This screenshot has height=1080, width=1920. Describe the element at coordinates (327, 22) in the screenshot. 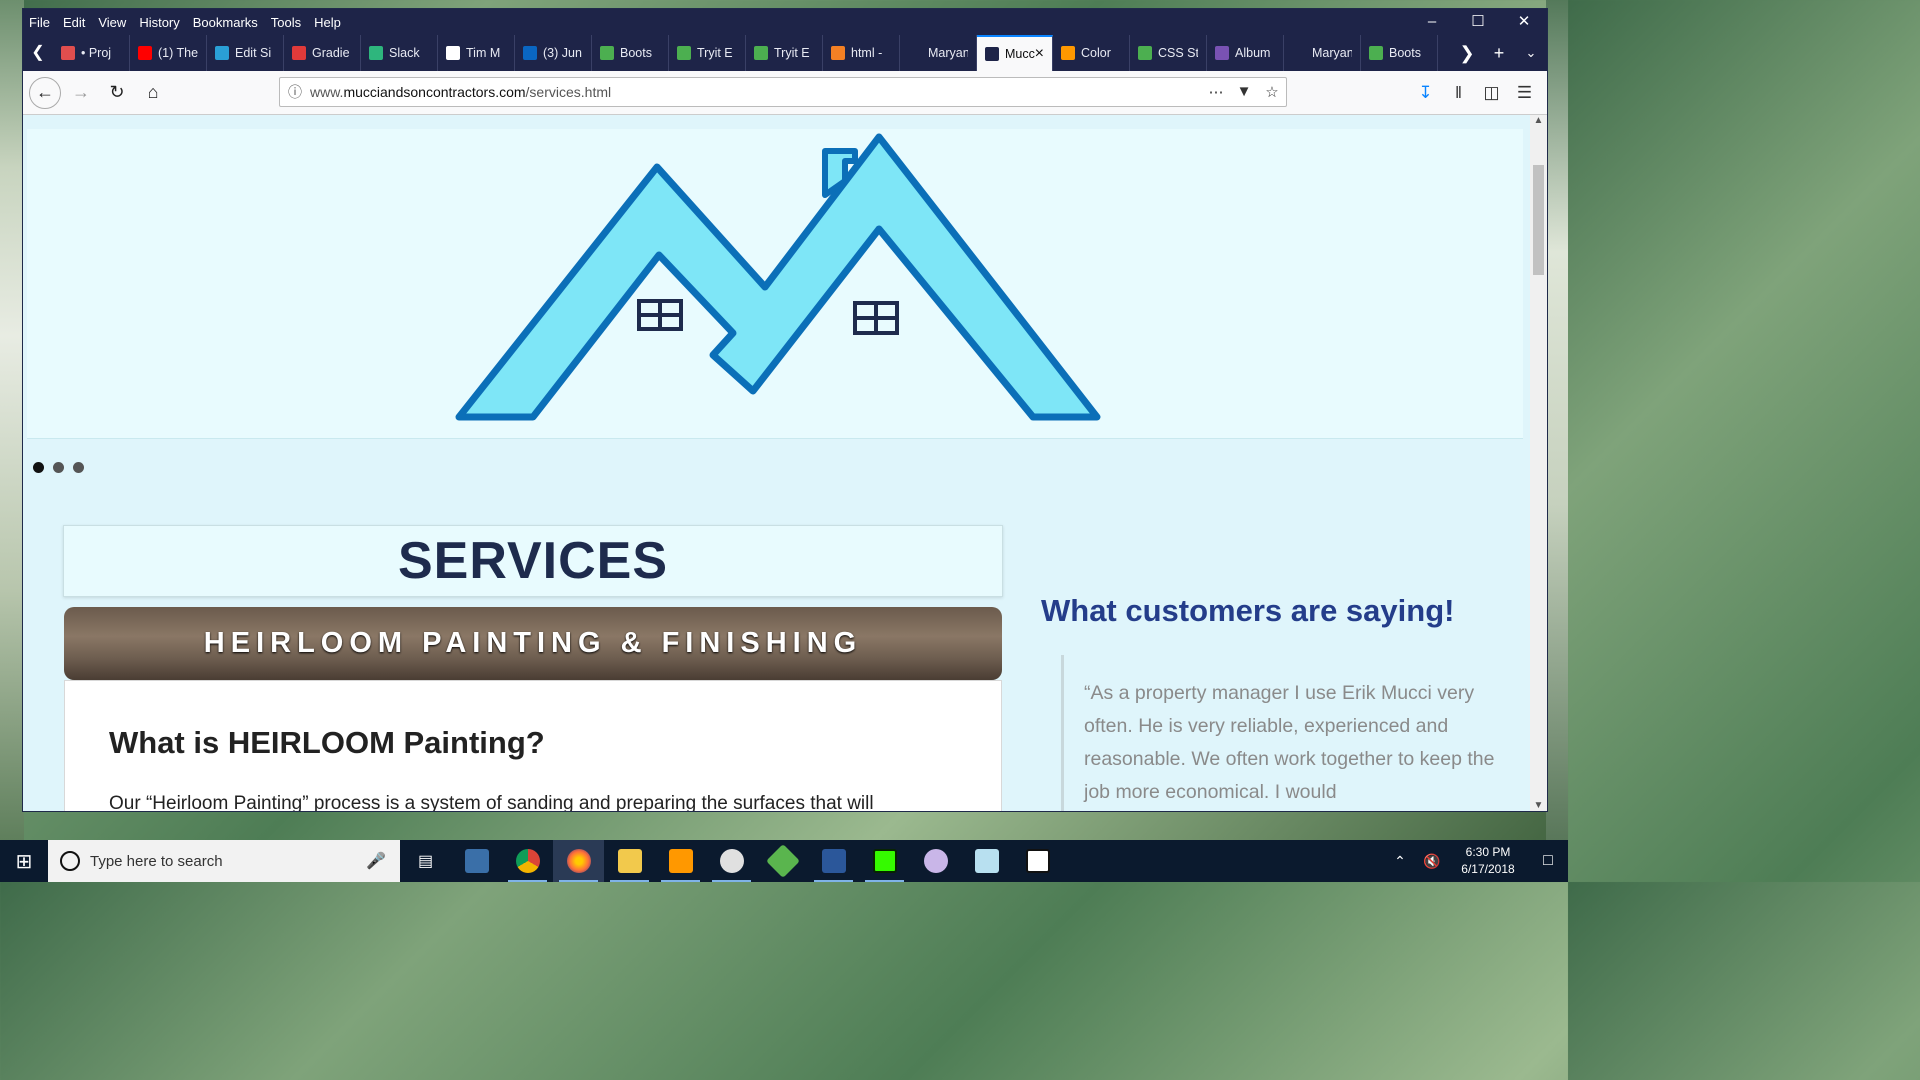

I see `menu-help: Help` at that location.